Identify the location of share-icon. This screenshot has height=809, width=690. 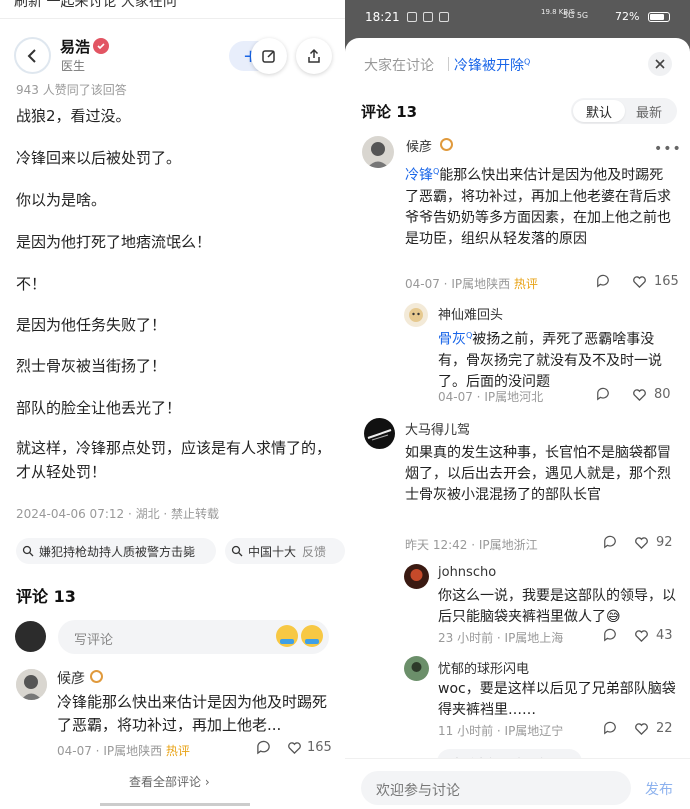
(314, 55).